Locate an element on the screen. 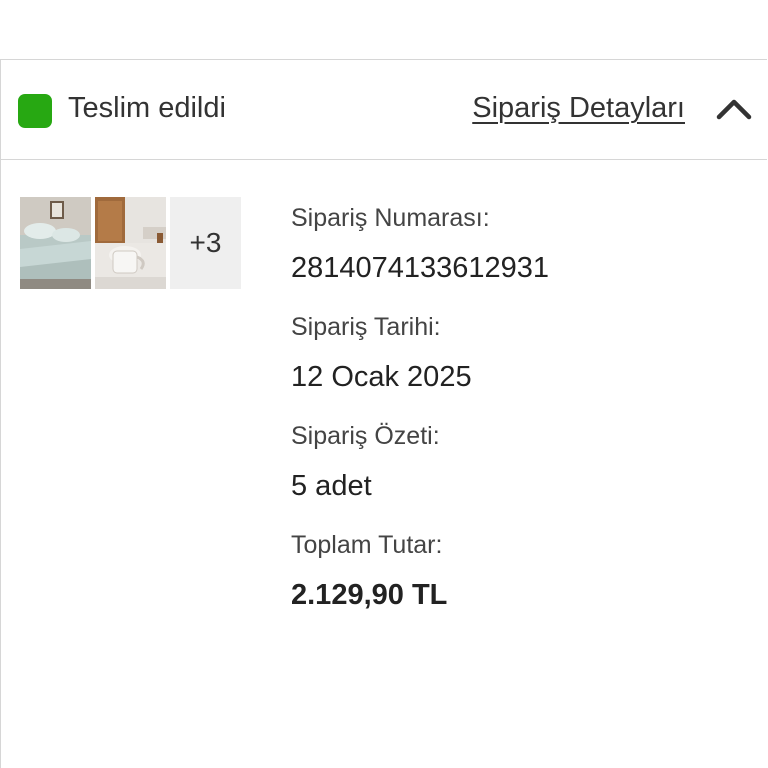  order-total-label: Toplam Tutar: is located at coordinates (367, 545).